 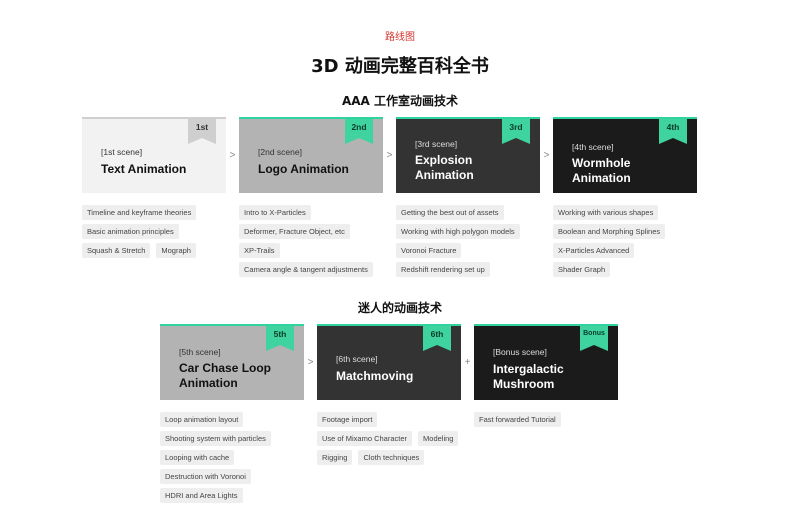 I want to click on section-heading-captivating: 迷人的动画技术, so click(x=399, y=308).